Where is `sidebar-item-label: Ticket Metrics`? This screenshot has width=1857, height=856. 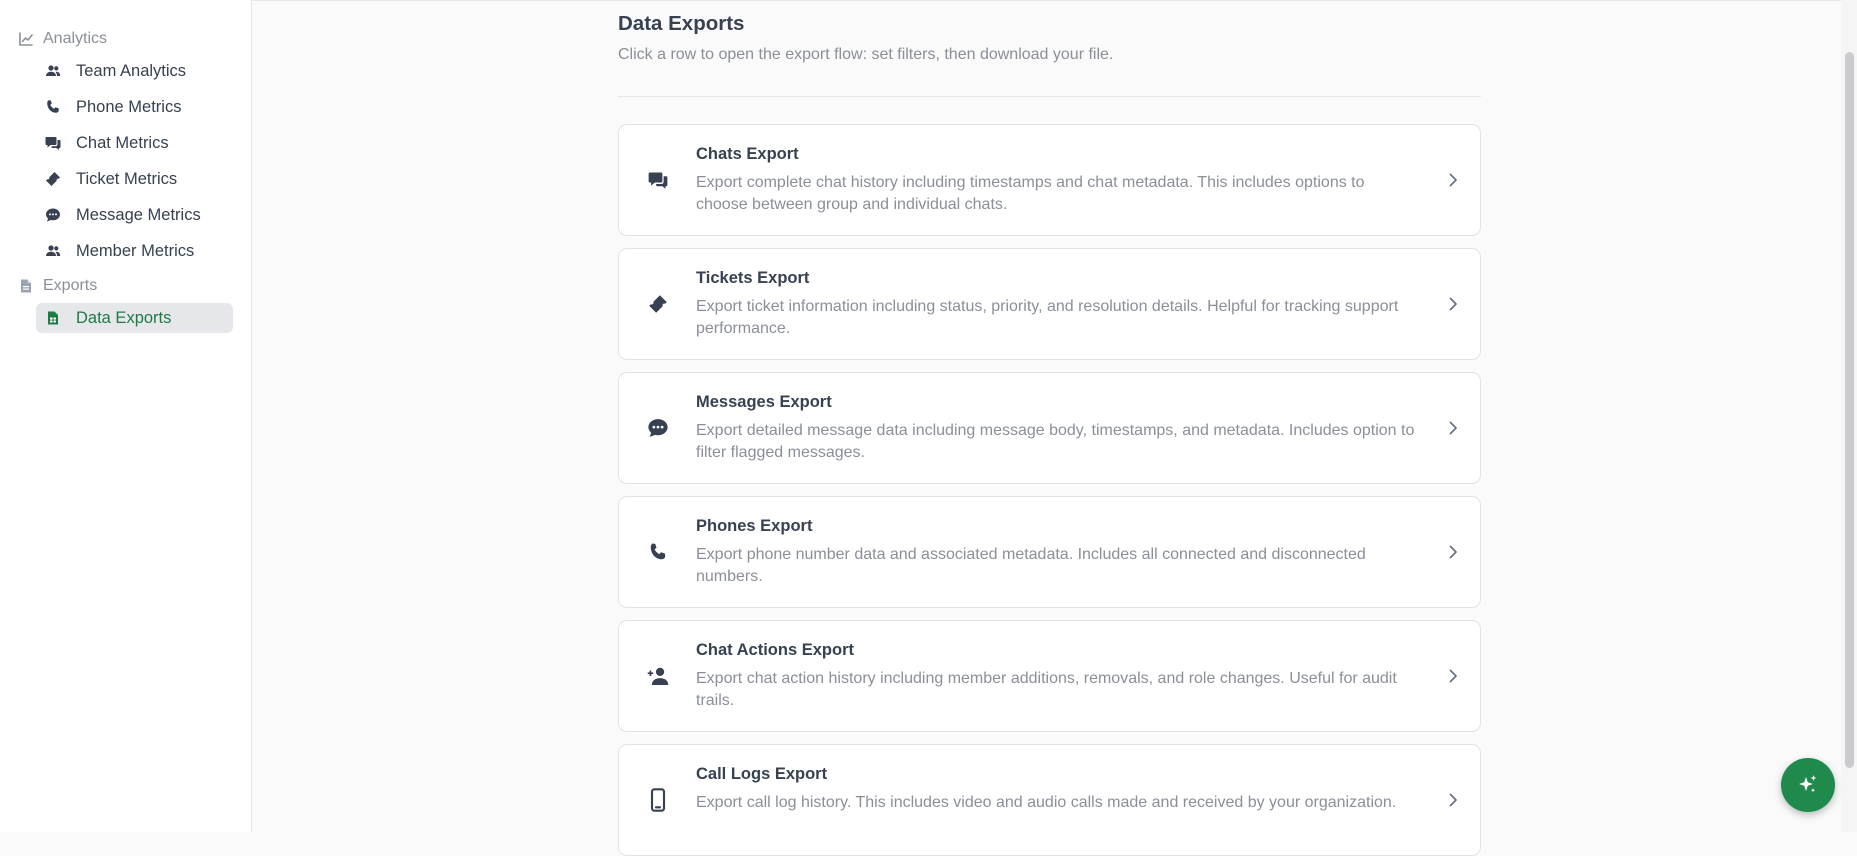 sidebar-item-label: Ticket Metrics is located at coordinates (127, 178).